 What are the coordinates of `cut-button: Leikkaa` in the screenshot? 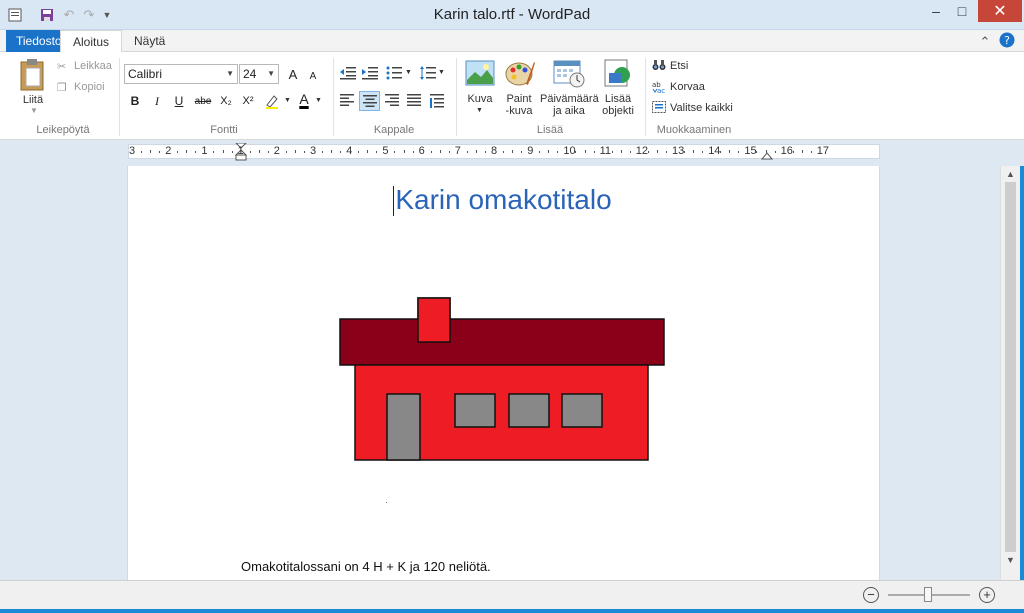 It's located at (93, 66).